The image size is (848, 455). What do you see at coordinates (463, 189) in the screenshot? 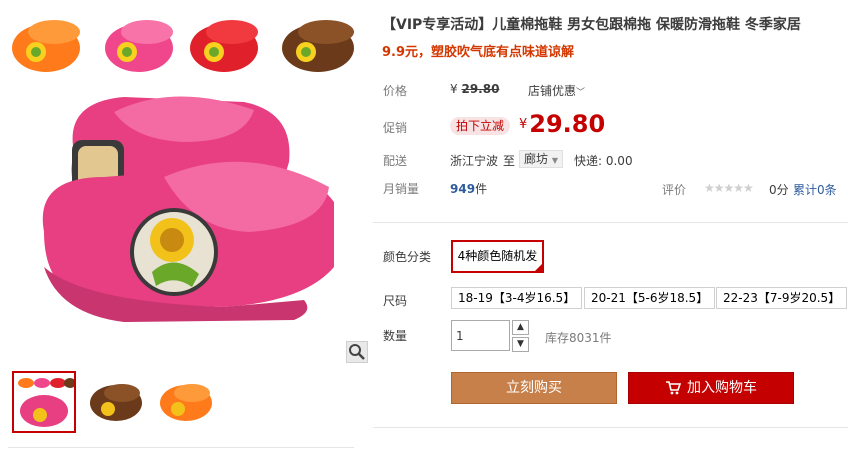
I see `monthly-sales-count: 949` at bounding box center [463, 189].